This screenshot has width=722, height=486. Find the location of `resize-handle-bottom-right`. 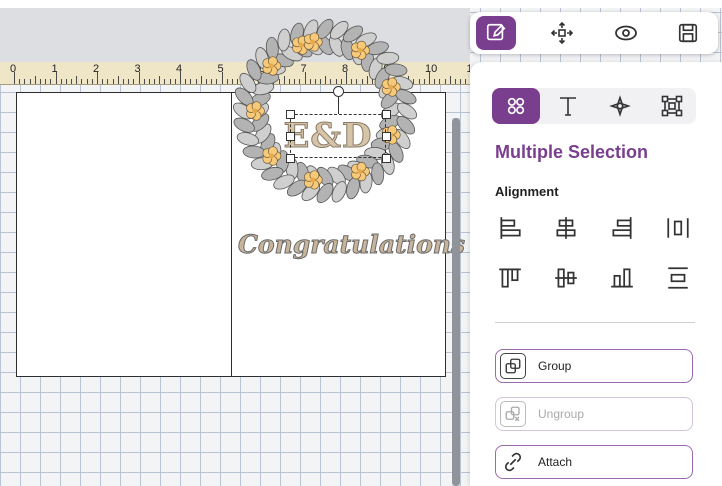

resize-handle-bottom-right is located at coordinates (386, 158).